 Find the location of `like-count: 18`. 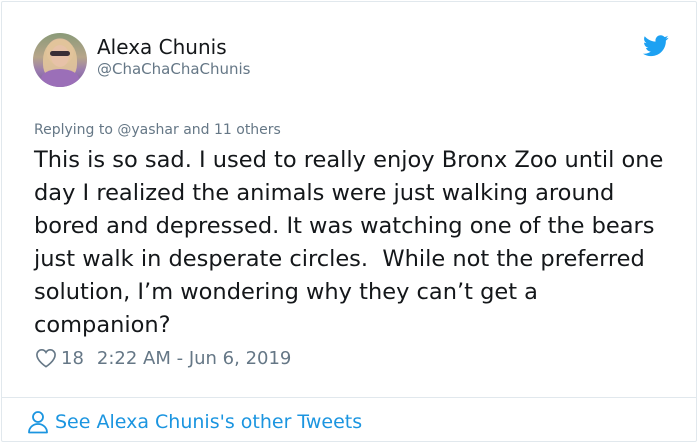

like-count: 18 is located at coordinates (72, 358).